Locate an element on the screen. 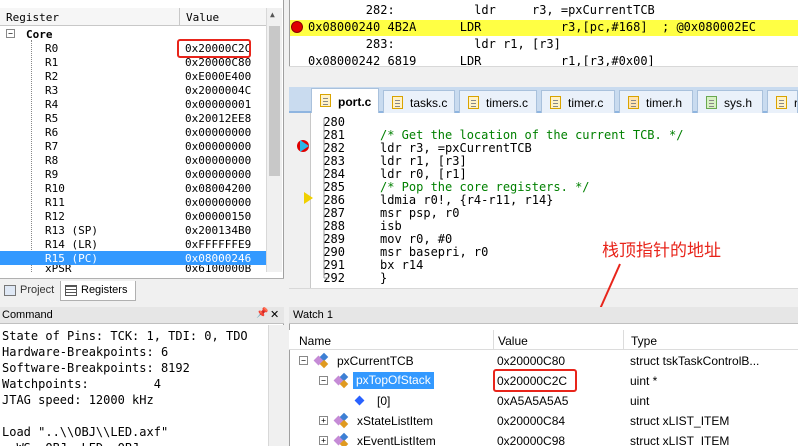 The width and height of the screenshot is (798, 446). register-row: R3 0x2000004C is located at coordinates (133, 90).